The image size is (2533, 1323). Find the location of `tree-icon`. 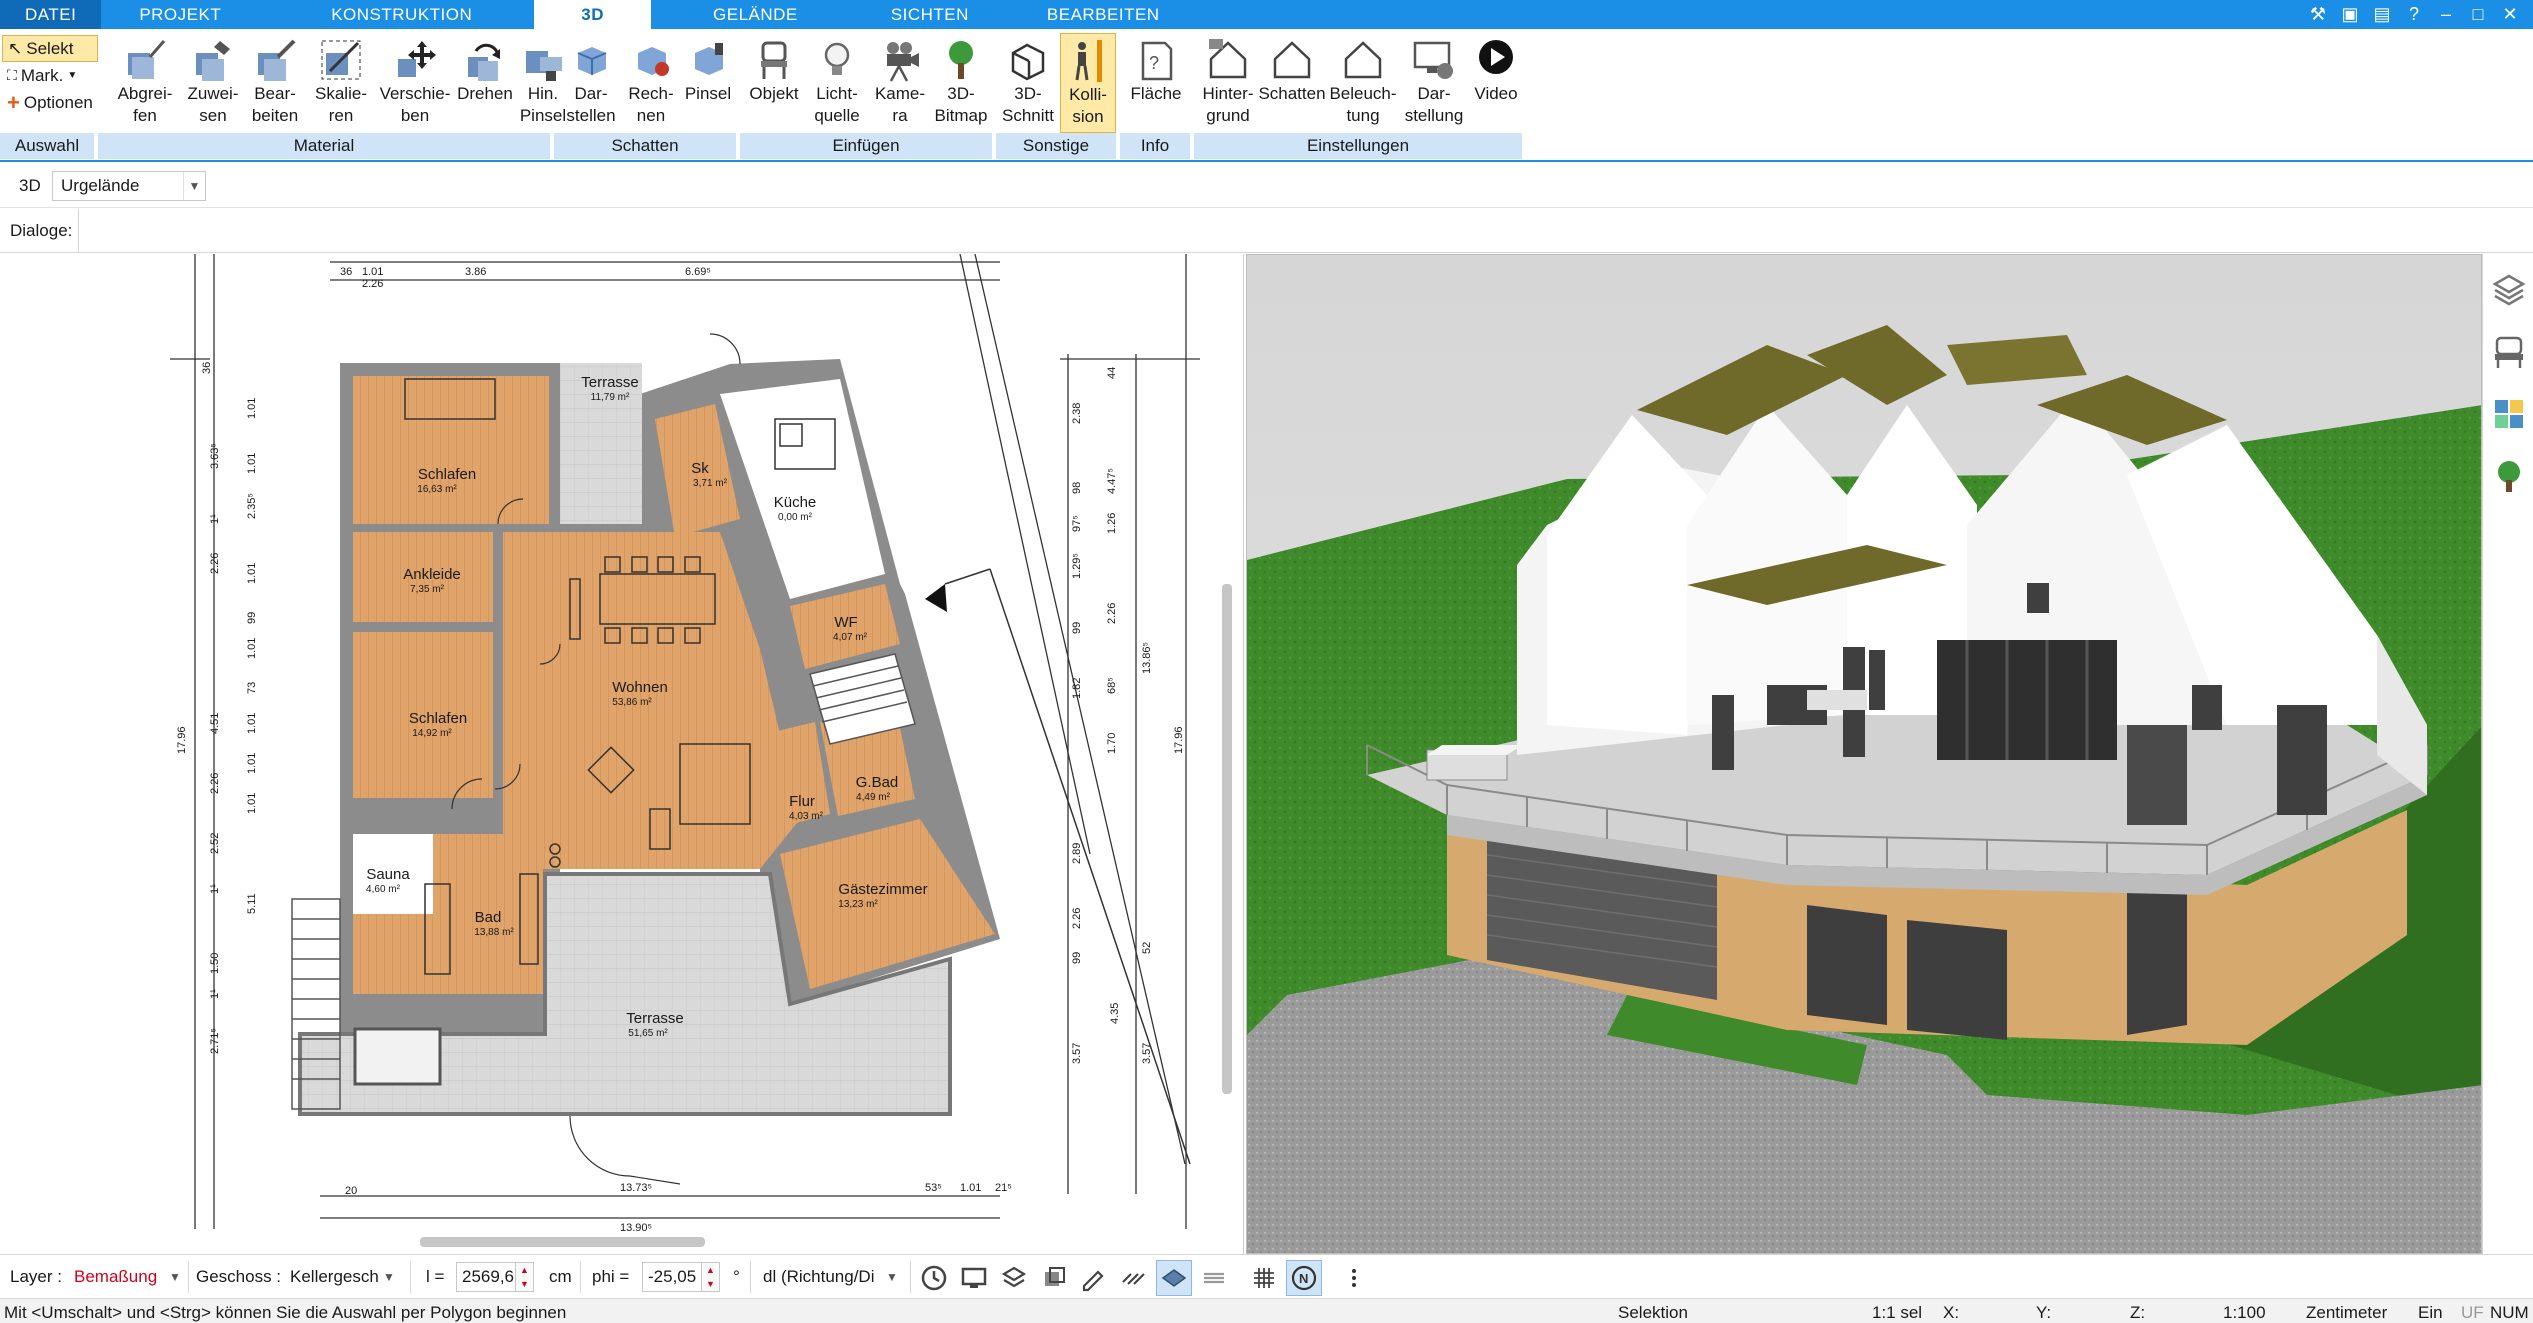

tree-icon is located at coordinates (961, 60).